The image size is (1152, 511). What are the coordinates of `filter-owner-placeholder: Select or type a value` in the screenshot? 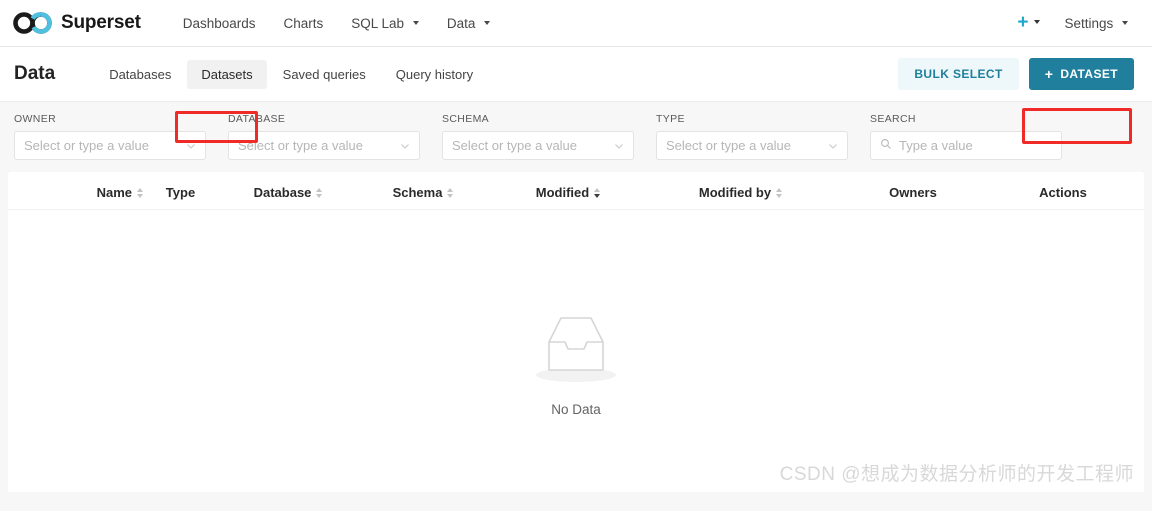 It's located at (87, 145).